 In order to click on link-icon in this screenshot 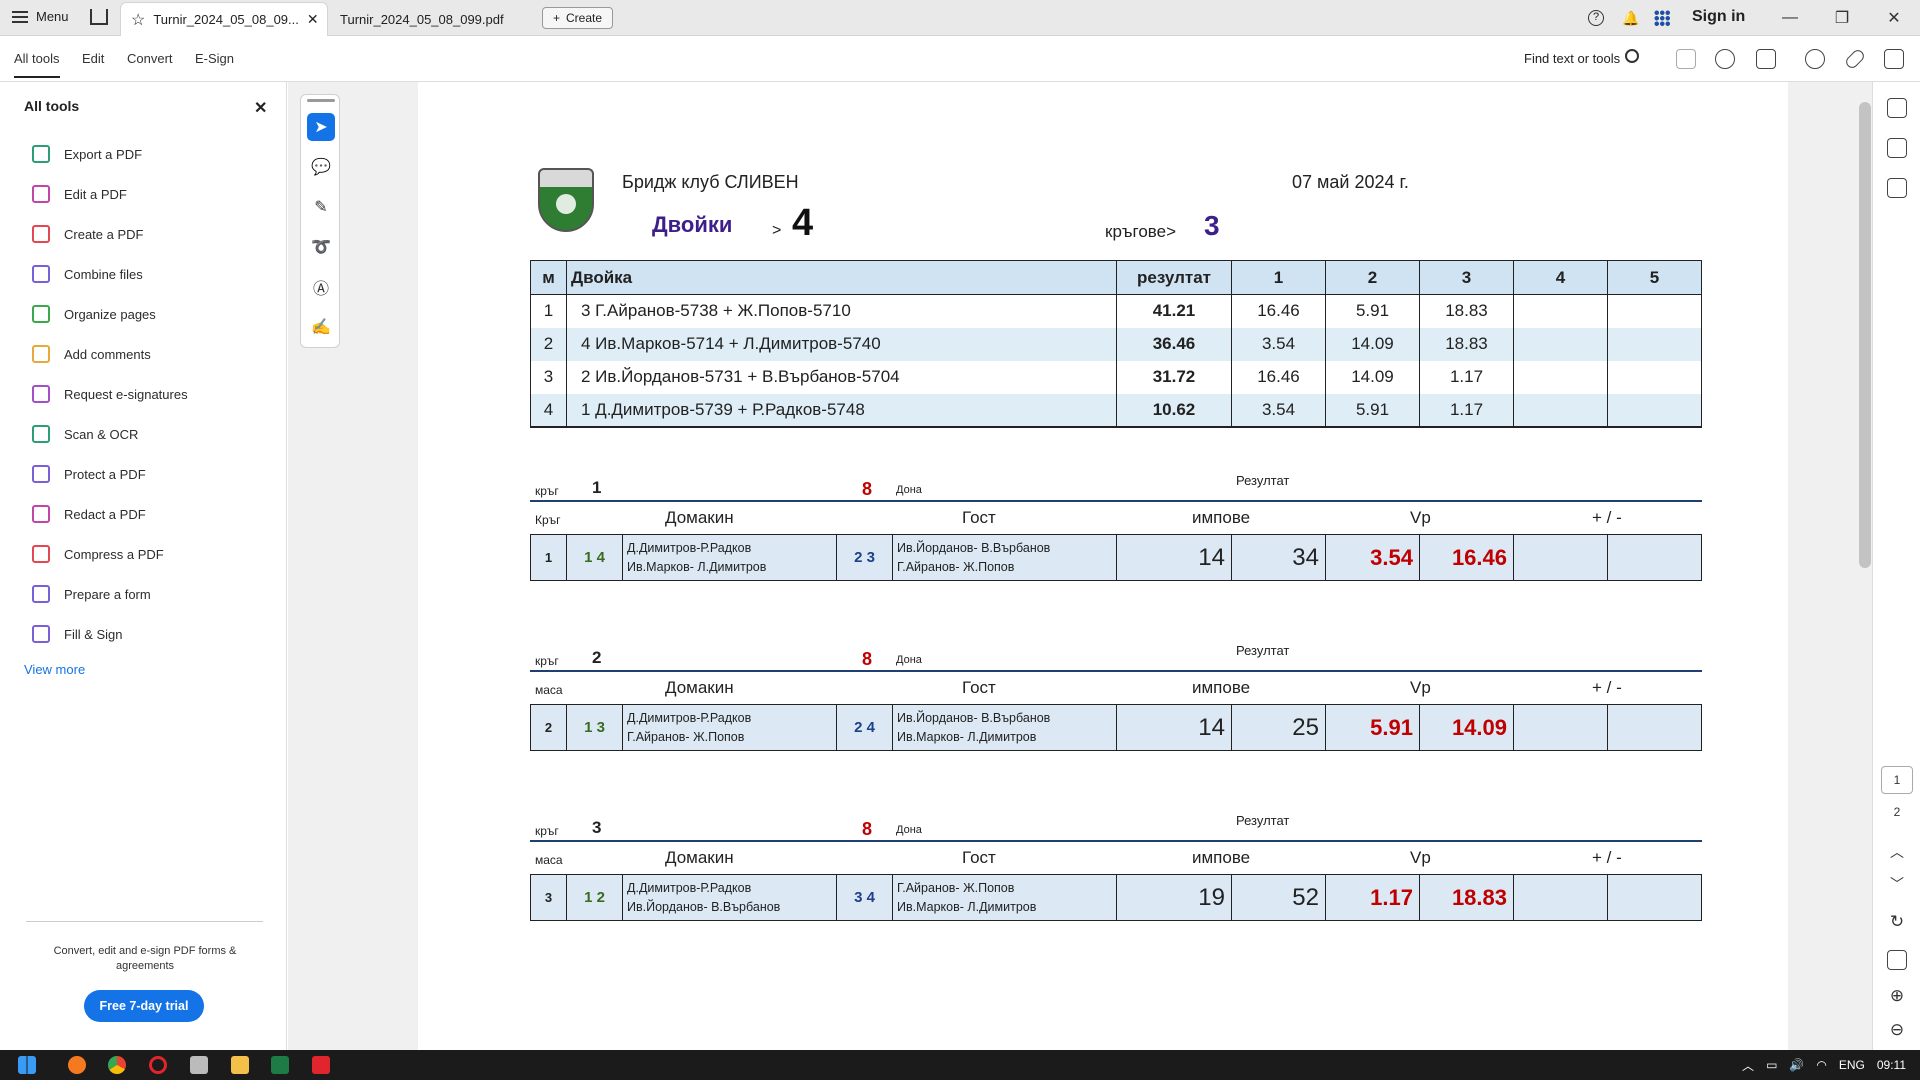, I will do `click(1855, 59)`.